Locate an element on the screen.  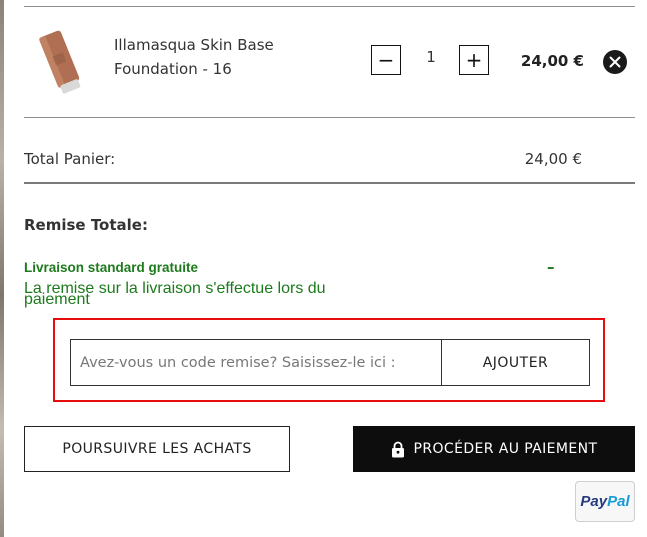
paypal-logo-part2: Pal is located at coordinates (618, 501).